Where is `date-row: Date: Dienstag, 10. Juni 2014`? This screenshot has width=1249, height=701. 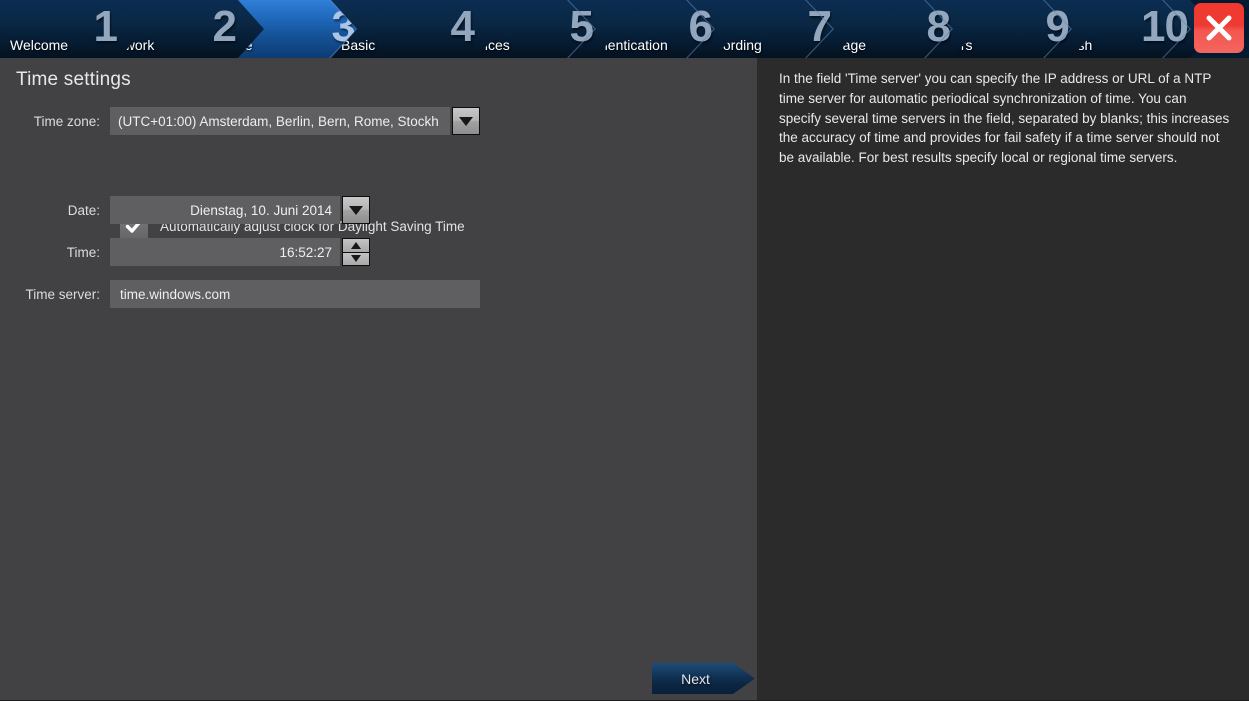
date-row: Date: Dienstag, 10. Juni 2014 is located at coordinates (200, 210).